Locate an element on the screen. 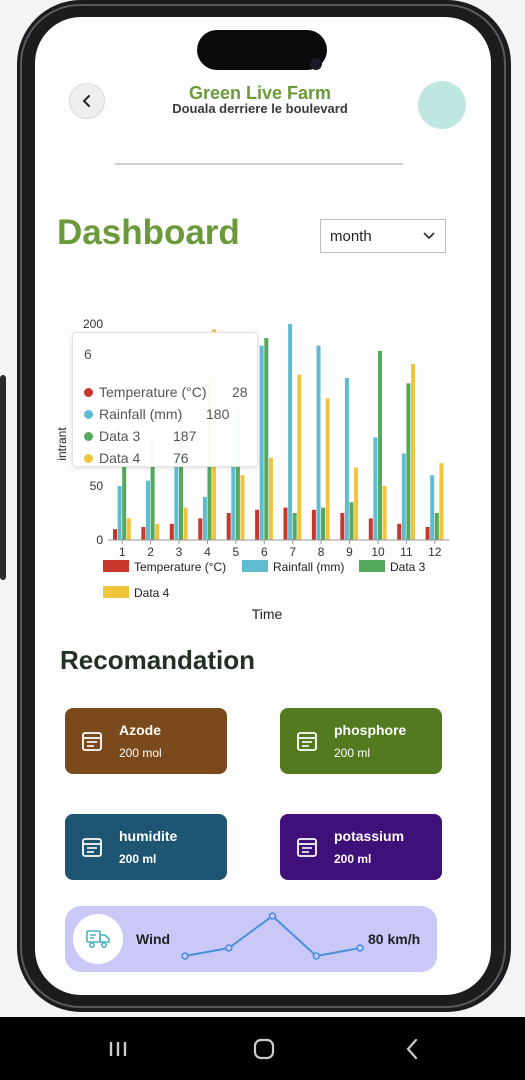 Image resolution: width=525 pixels, height=1080 pixels. page-title: Dashboard is located at coordinates (148, 232).